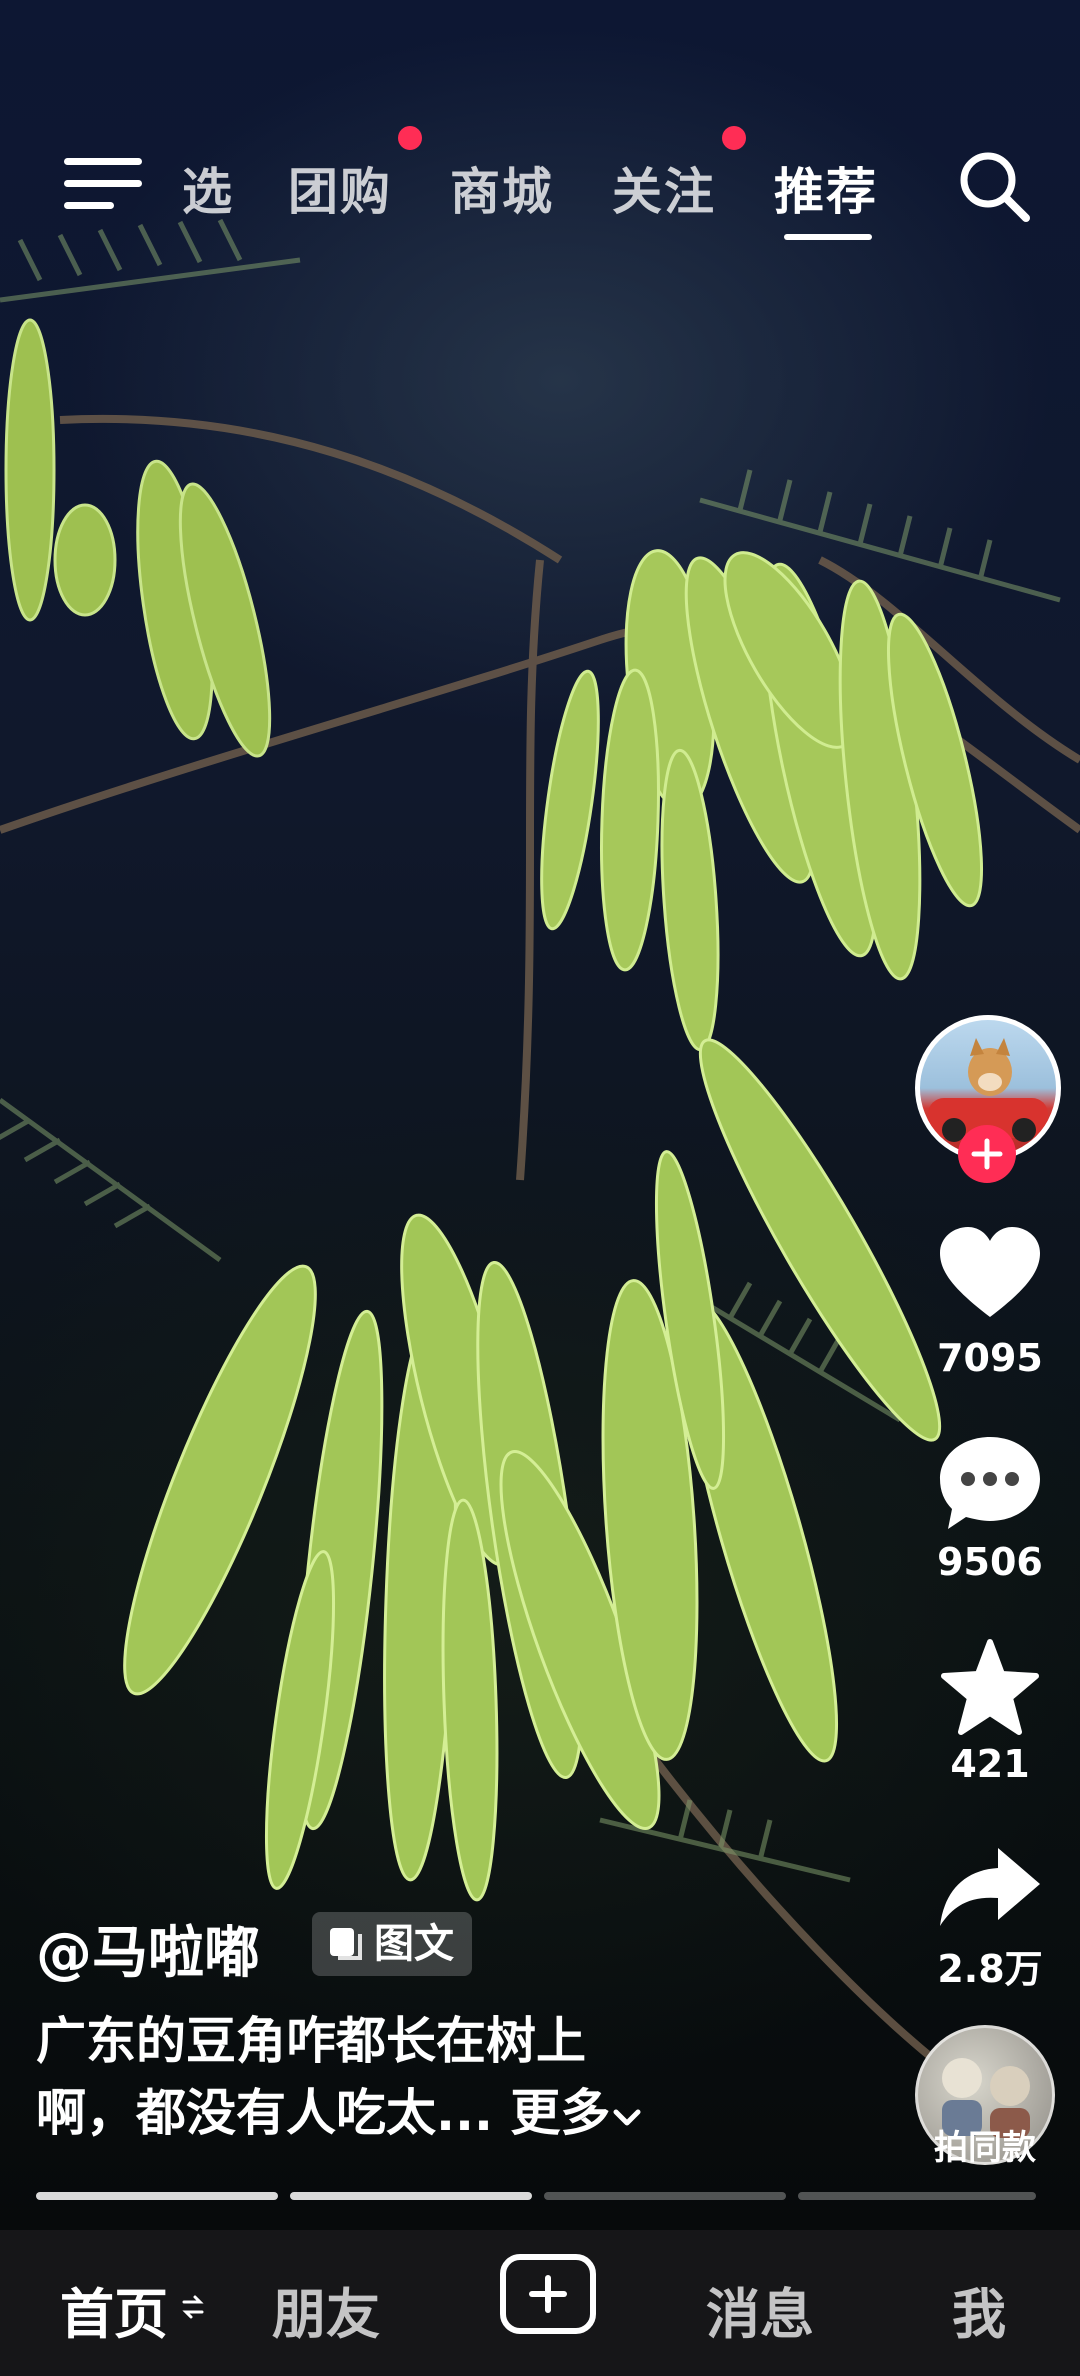  I want to click on tab-friends: 朋友, so click(326, 2309).